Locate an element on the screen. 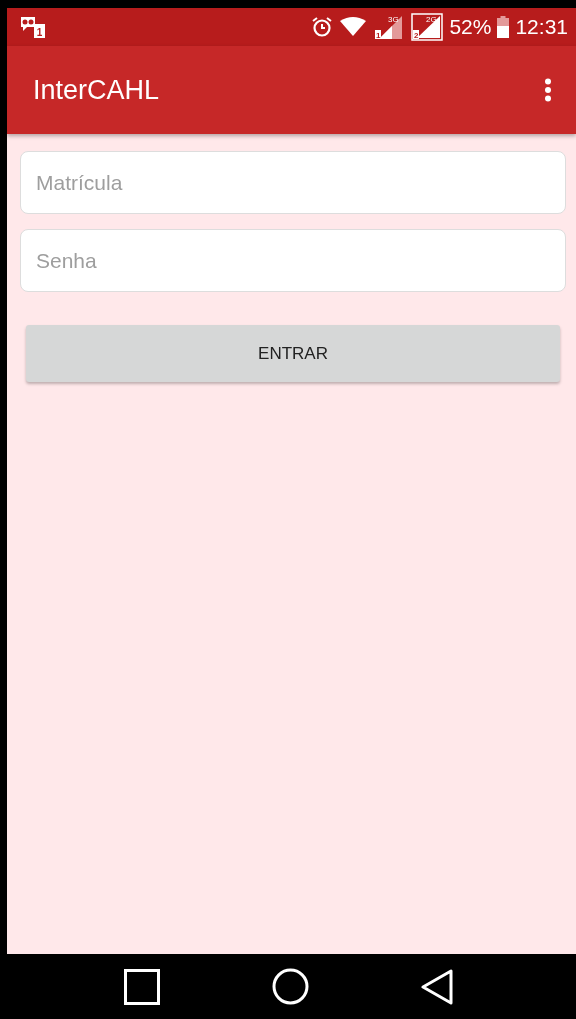 This screenshot has width=576, height=1019. home-icon is located at coordinates (290, 986).